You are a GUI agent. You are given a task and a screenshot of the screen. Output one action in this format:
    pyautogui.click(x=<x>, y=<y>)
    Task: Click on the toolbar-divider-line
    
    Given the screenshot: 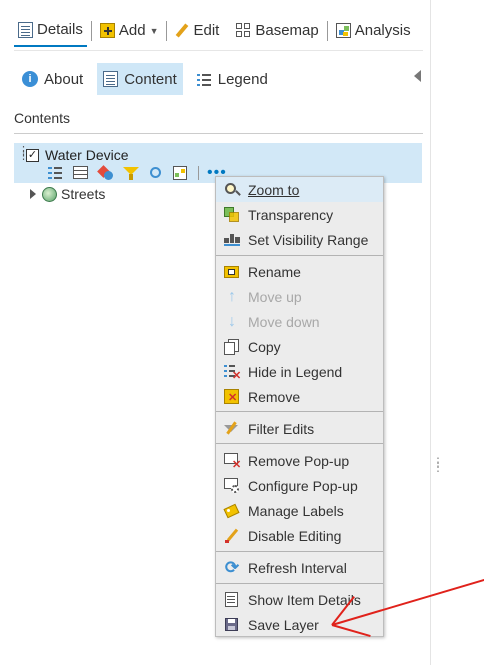 What is the action you would take?
    pyautogui.click(x=218, y=50)
    